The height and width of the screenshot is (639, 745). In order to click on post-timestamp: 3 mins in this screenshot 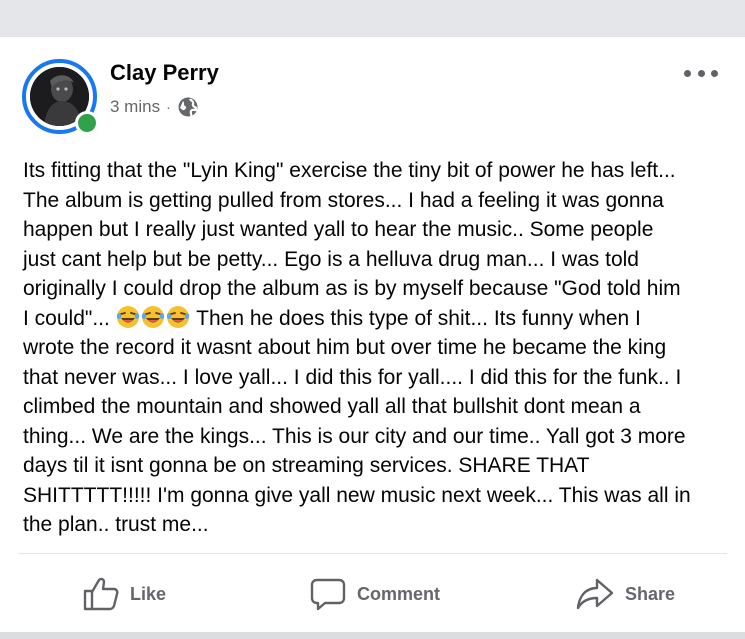, I will do `click(135, 107)`.